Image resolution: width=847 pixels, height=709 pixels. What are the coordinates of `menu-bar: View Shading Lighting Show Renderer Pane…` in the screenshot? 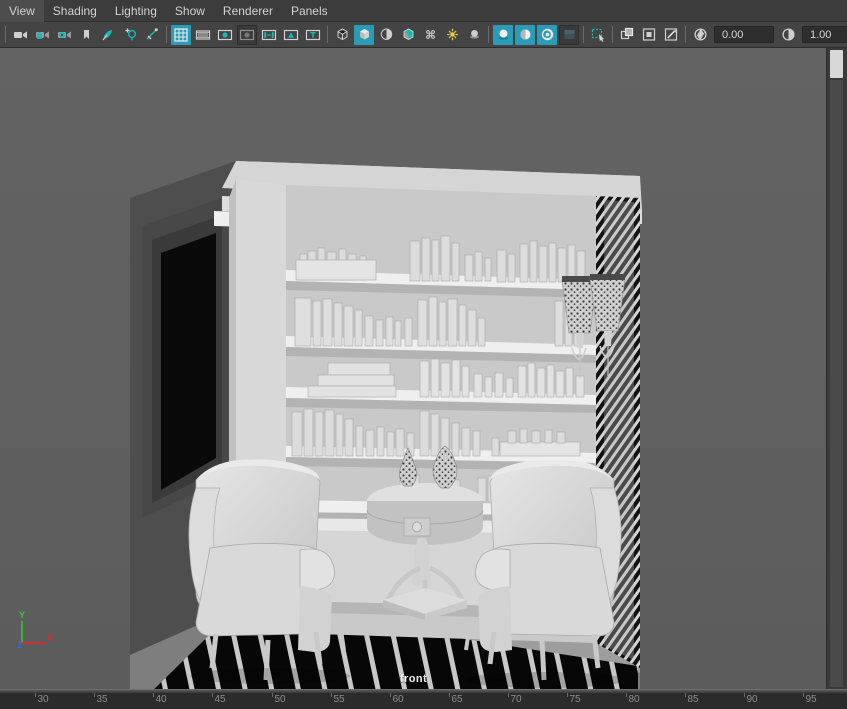 It's located at (423, 11).